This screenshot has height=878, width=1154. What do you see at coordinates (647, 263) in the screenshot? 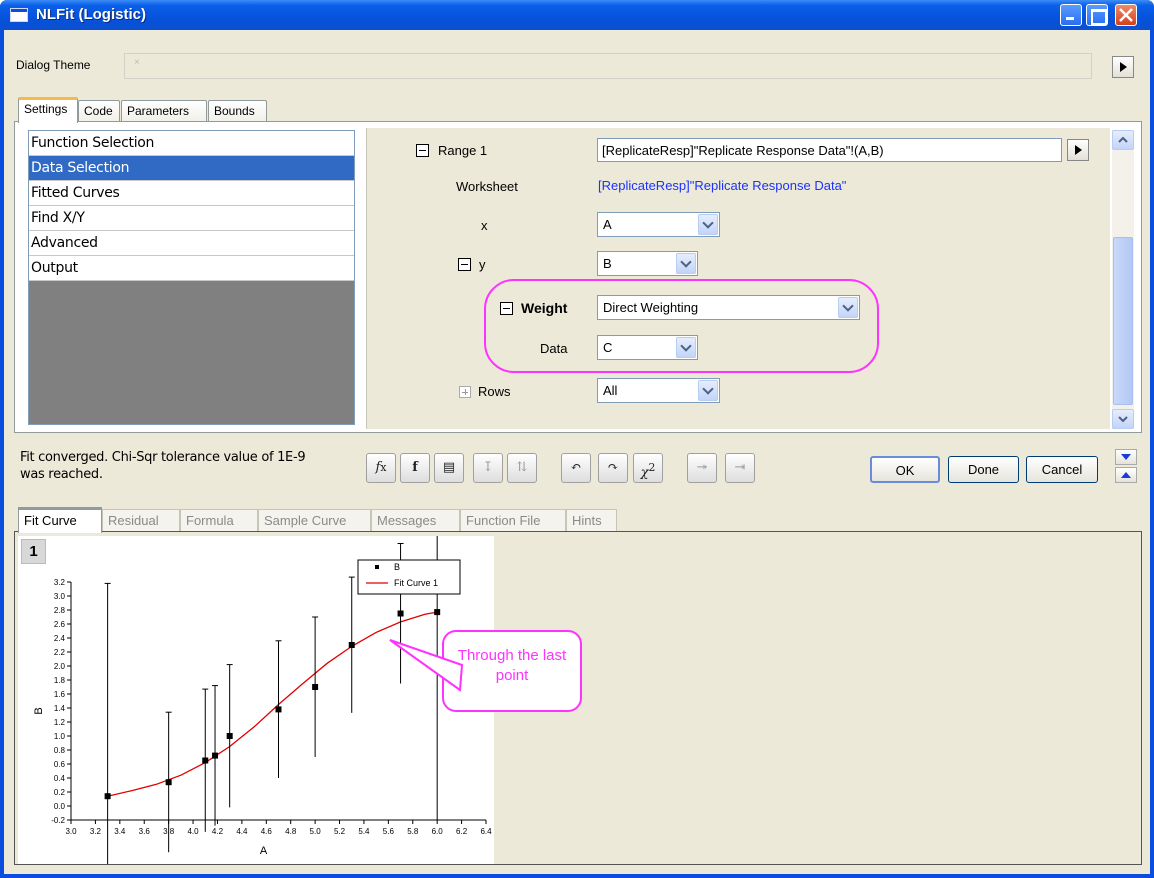
I see `y-column-select: B` at bounding box center [647, 263].